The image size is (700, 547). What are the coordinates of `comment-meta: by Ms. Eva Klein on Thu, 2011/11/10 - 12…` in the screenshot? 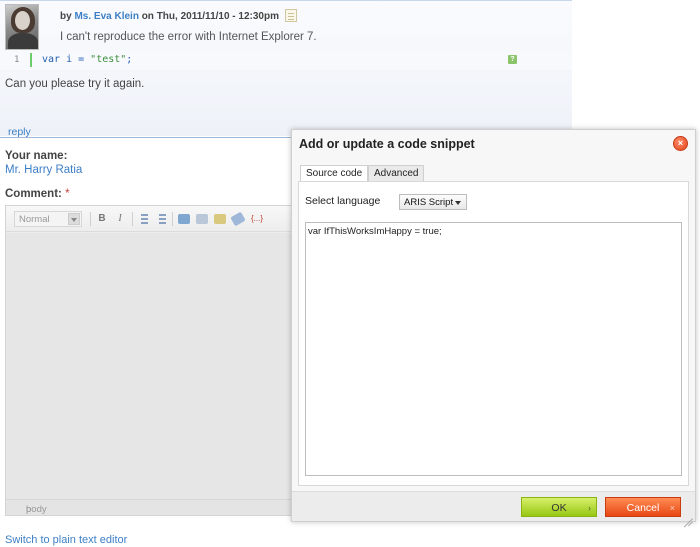 It's located at (178, 15).